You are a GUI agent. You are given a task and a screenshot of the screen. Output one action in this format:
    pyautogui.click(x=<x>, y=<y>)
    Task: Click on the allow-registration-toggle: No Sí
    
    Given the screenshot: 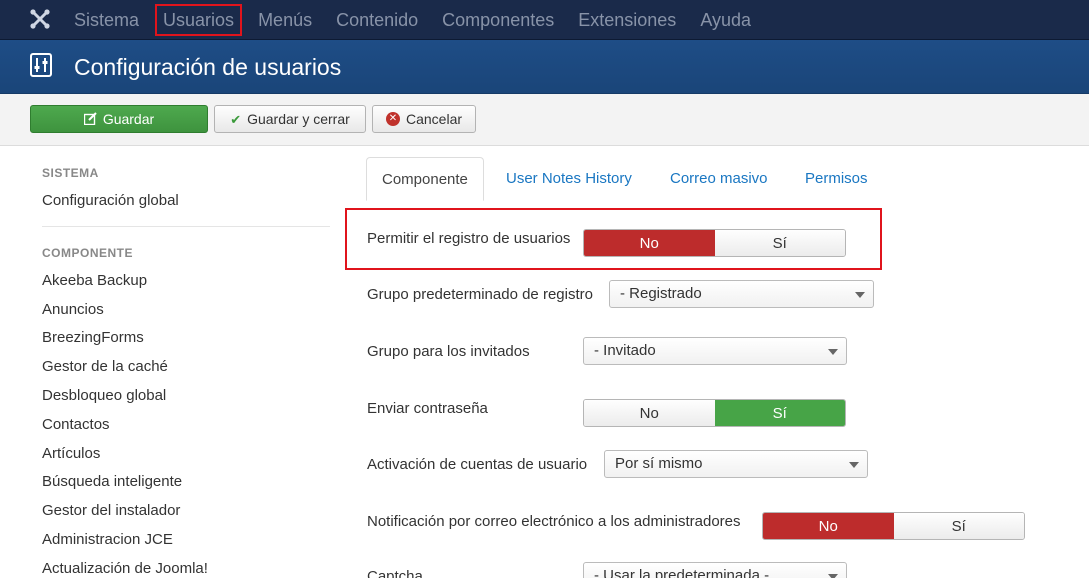 What is the action you would take?
    pyautogui.click(x=714, y=243)
    